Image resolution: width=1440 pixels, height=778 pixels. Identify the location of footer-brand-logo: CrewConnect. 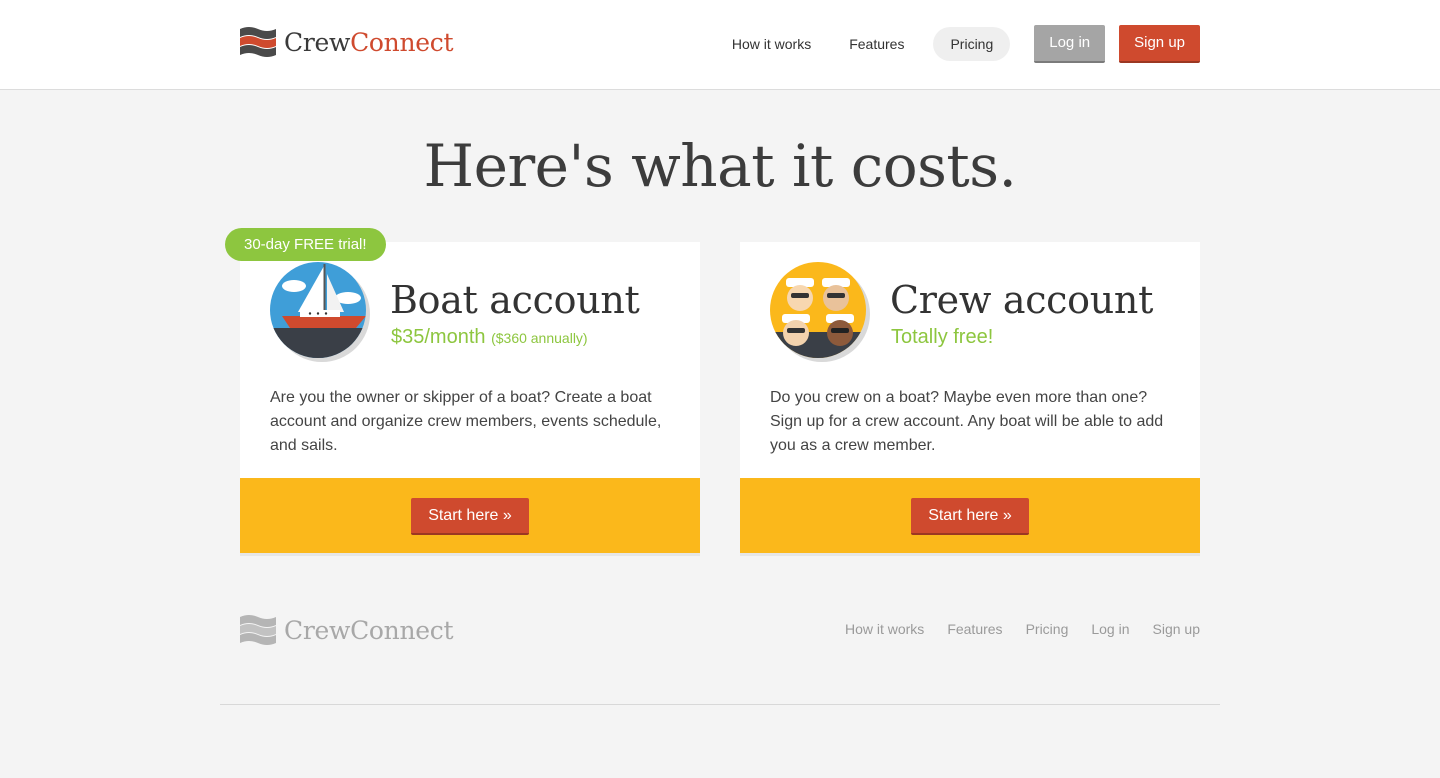
(347, 630).